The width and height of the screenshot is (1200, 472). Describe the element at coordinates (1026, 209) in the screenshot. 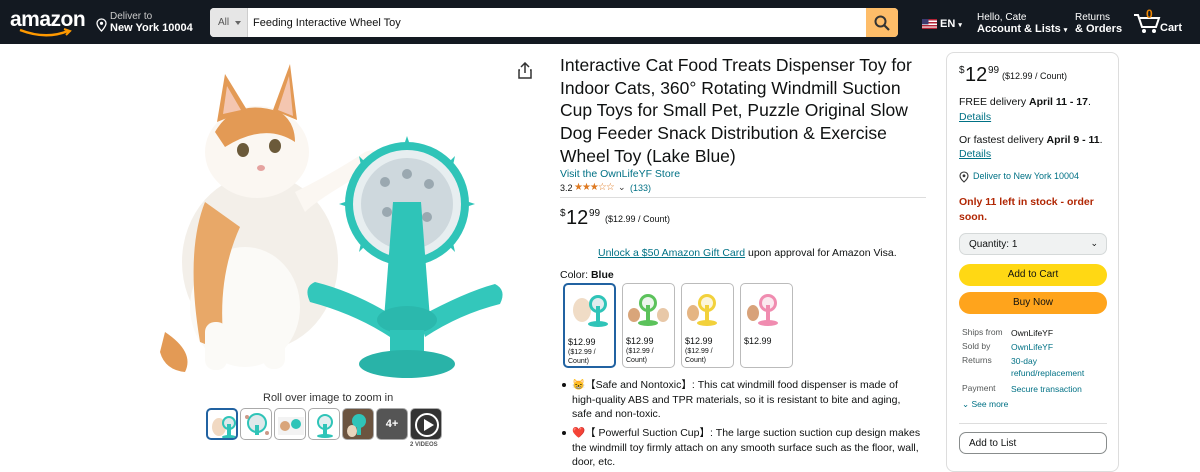

I see `stock-status: Only 11 left in stock - order soon.` at that location.